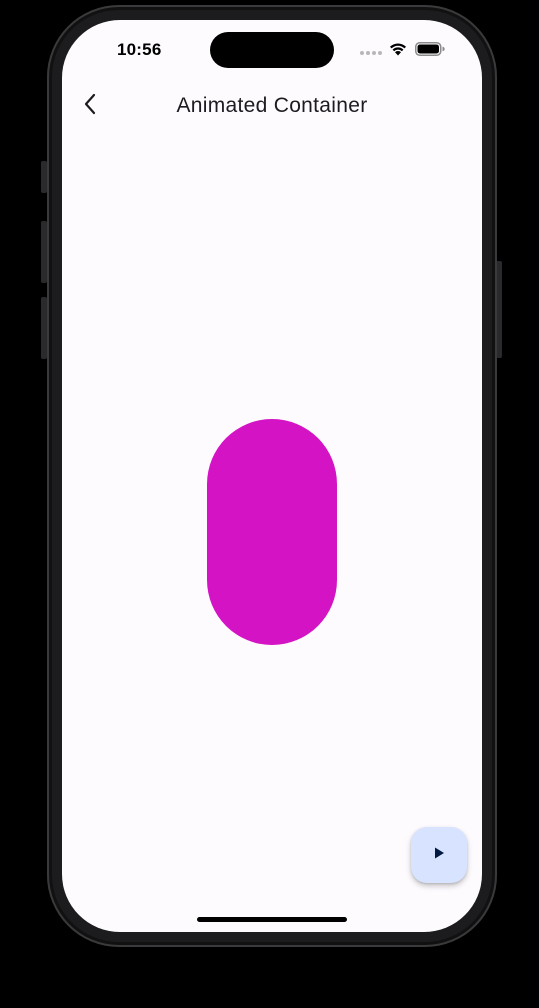 The height and width of the screenshot is (1008, 539). I want to click on animated-container, so click(272, 532).